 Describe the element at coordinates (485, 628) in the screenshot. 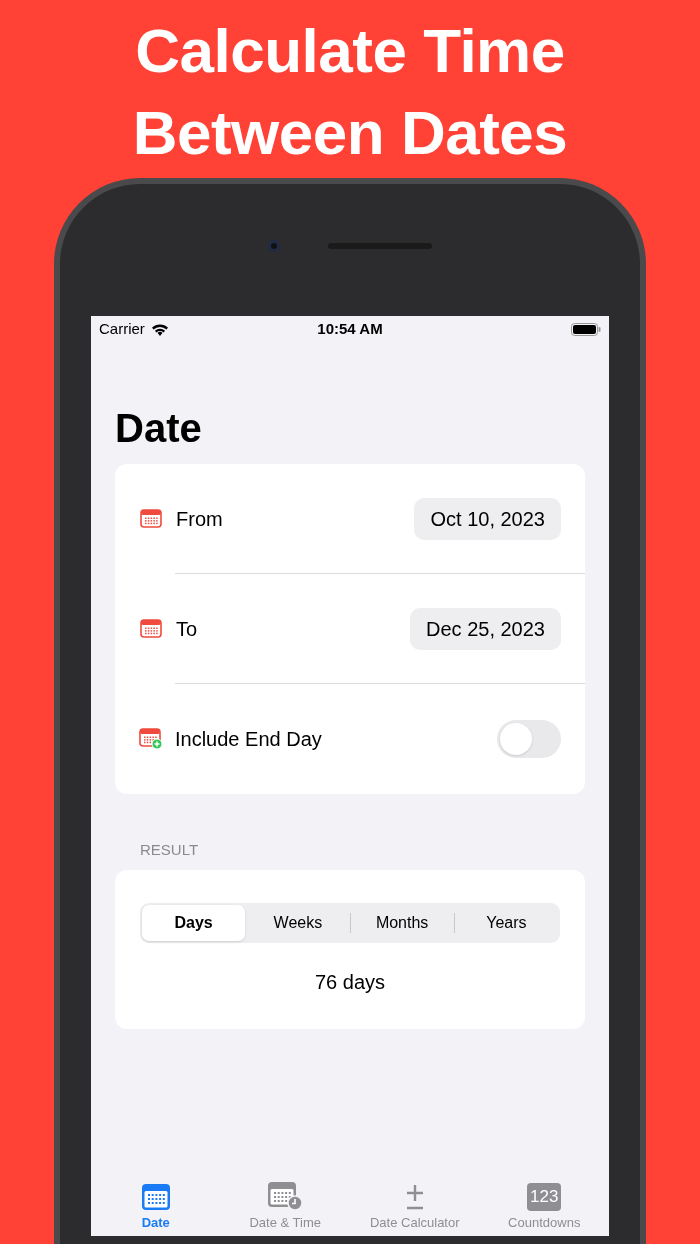

I see `date-button: Dec 25, 2023` at that location.